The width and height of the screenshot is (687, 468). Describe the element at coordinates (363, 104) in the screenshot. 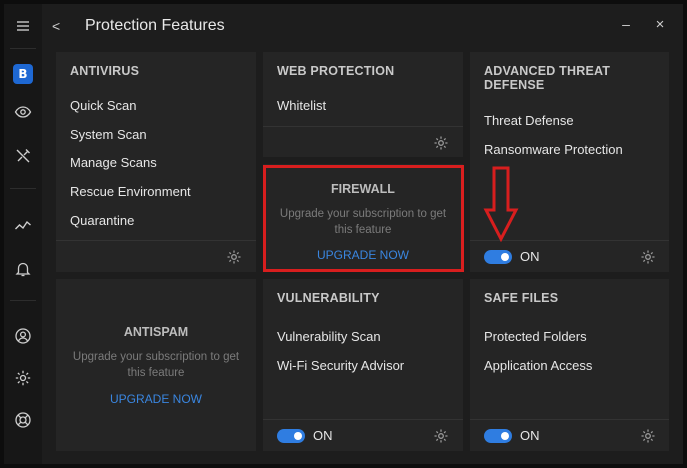

I see `web-protection-card: WEB PROTECTION Whitelist` at that location.